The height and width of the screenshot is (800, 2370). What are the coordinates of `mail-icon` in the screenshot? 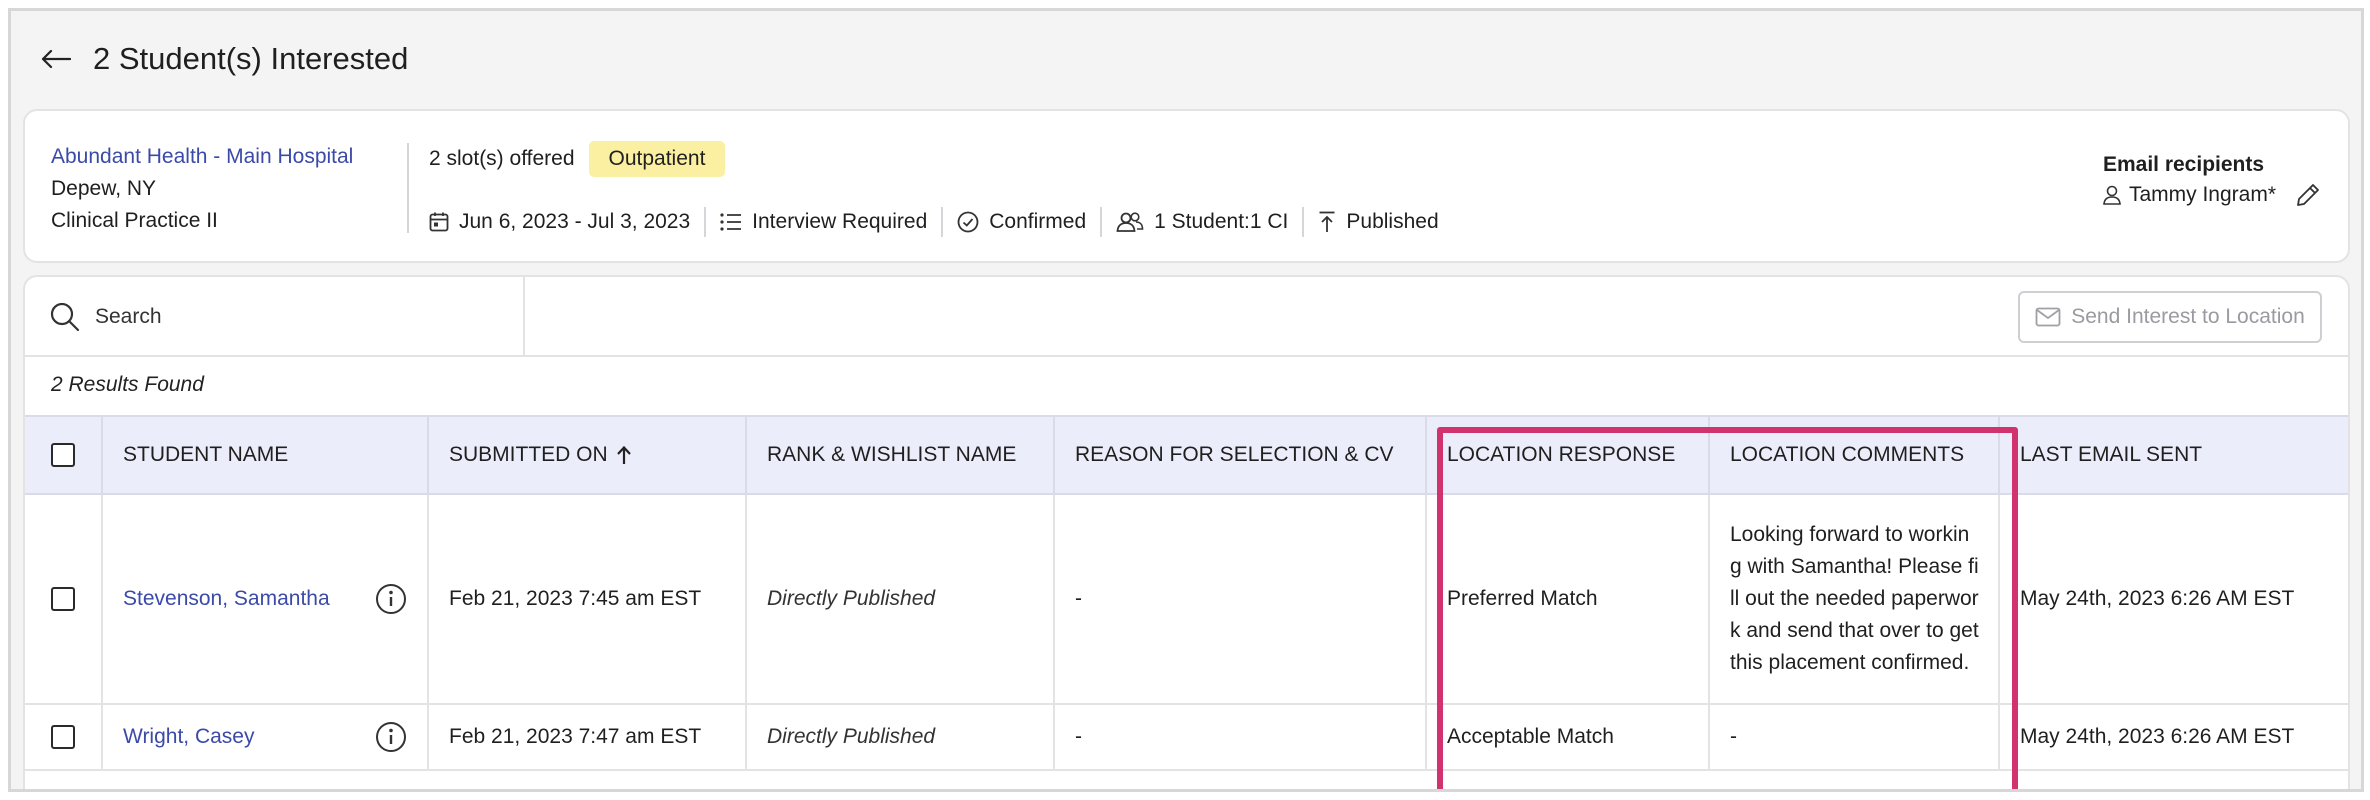 It's located at (2048, 317).